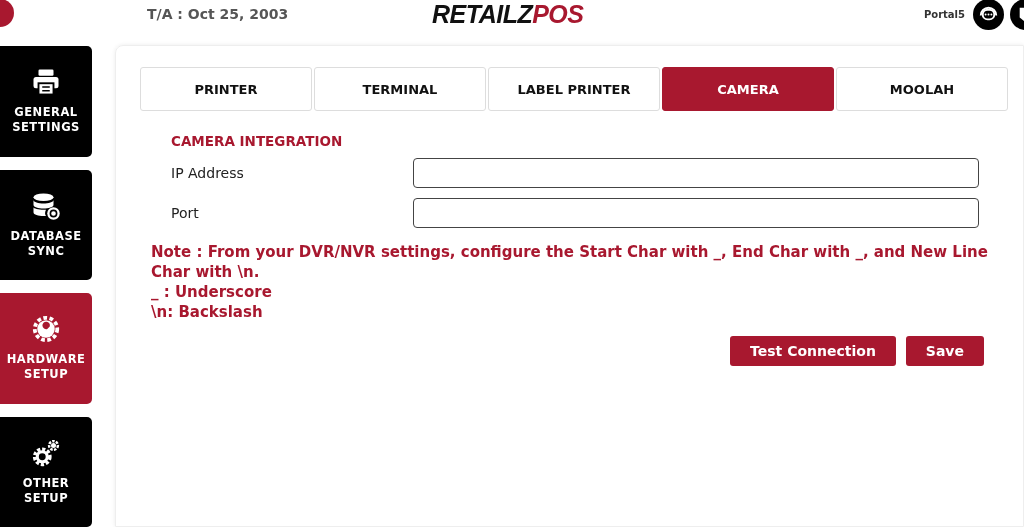 This screenshot has width=1024, height=527. I want to click on logo-icon, so click(7, 13).